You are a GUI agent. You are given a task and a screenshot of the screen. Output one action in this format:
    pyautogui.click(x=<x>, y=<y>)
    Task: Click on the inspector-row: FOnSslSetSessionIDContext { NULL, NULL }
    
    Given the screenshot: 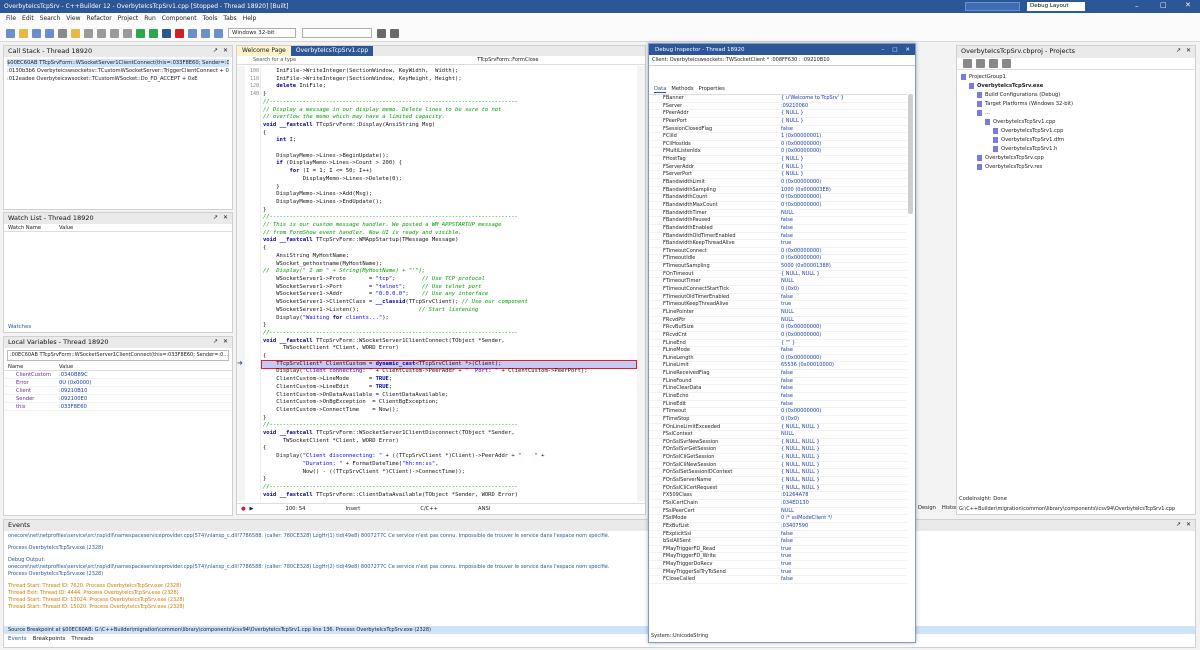 What is the action you would take?
    pyautogui.click(x=778, y=473)
    